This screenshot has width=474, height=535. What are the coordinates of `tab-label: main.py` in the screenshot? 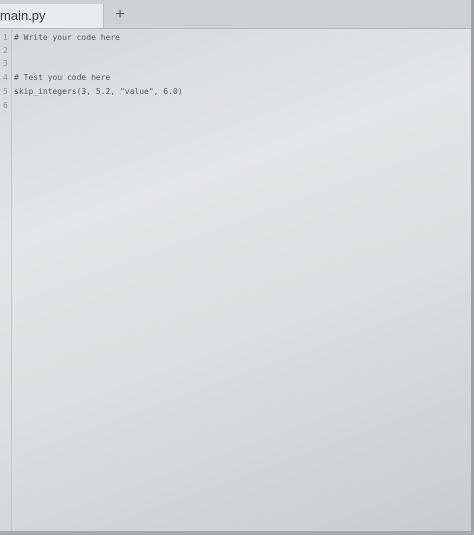 It's located at (23, 15).